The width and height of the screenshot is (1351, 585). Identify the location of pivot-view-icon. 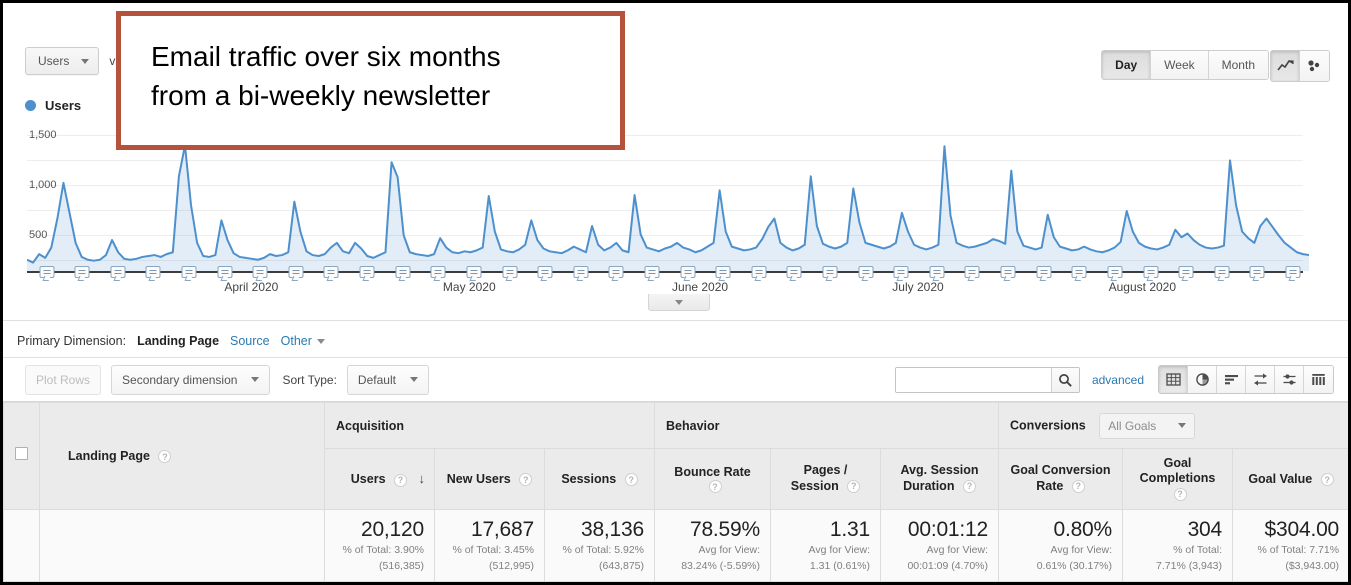
(1318, 379).